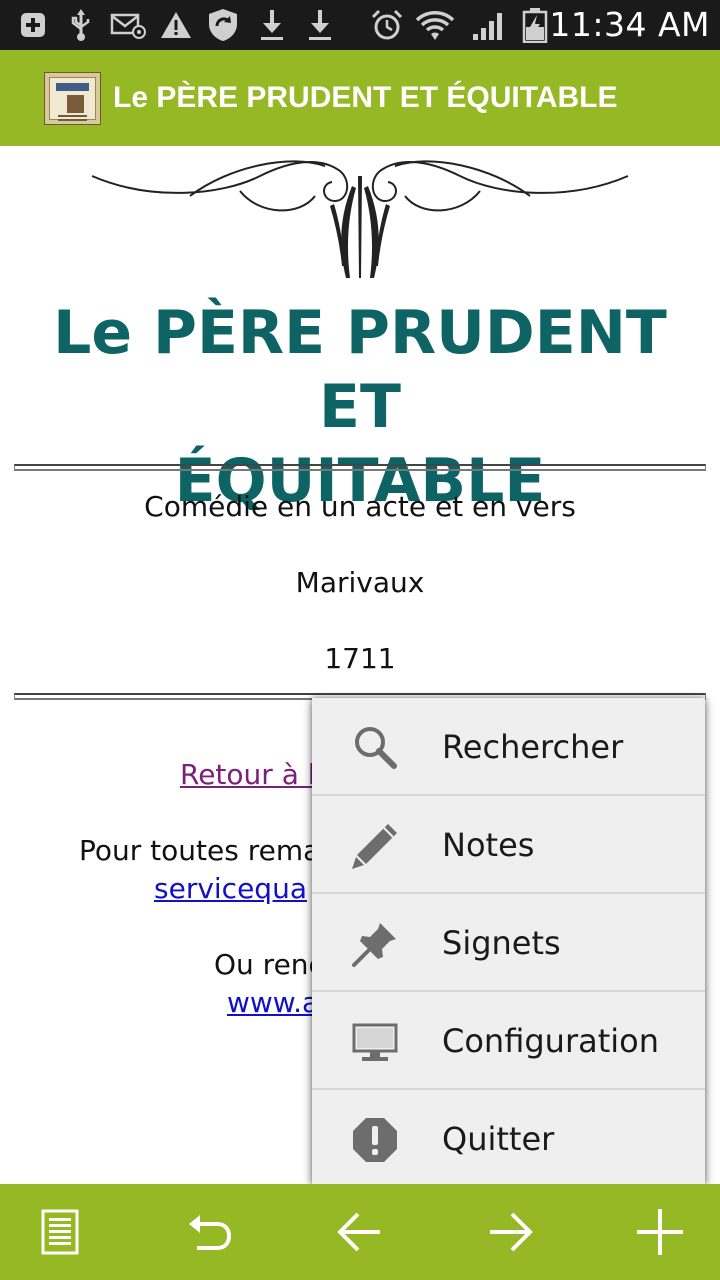  I want to click on shield-sync-icon, so click(223, 25).